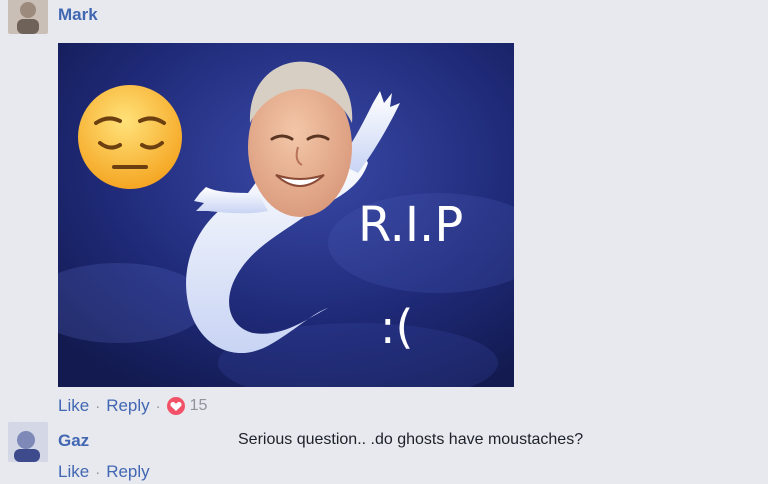  I want to click on reaction-count: 15, so click(198, 405).